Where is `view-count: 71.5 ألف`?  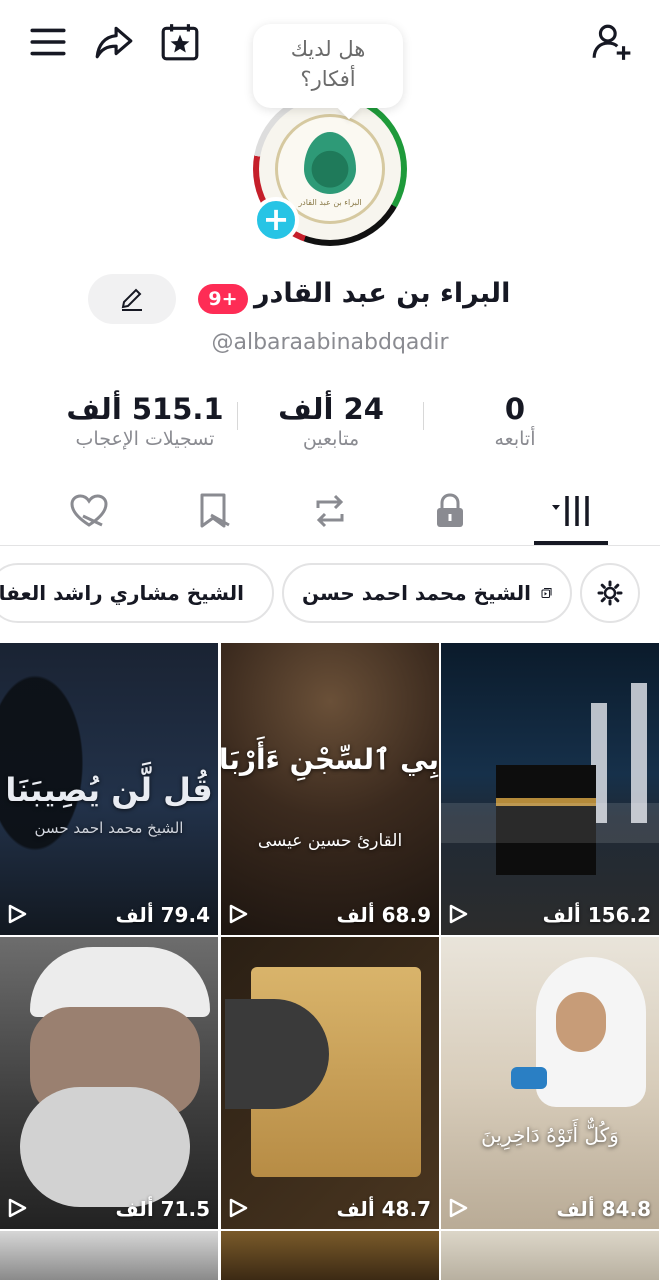 view-count: 71.5 ألف is located at coordinates (162, 1209).